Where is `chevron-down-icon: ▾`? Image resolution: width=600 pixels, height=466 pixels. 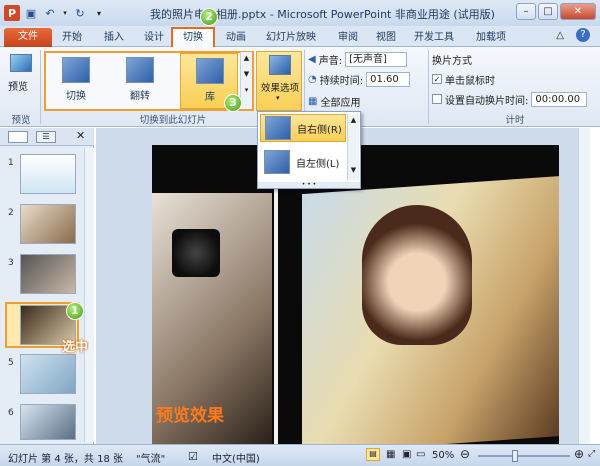
chevron-down-icon: ▾ is located at coordinates (278, 98).